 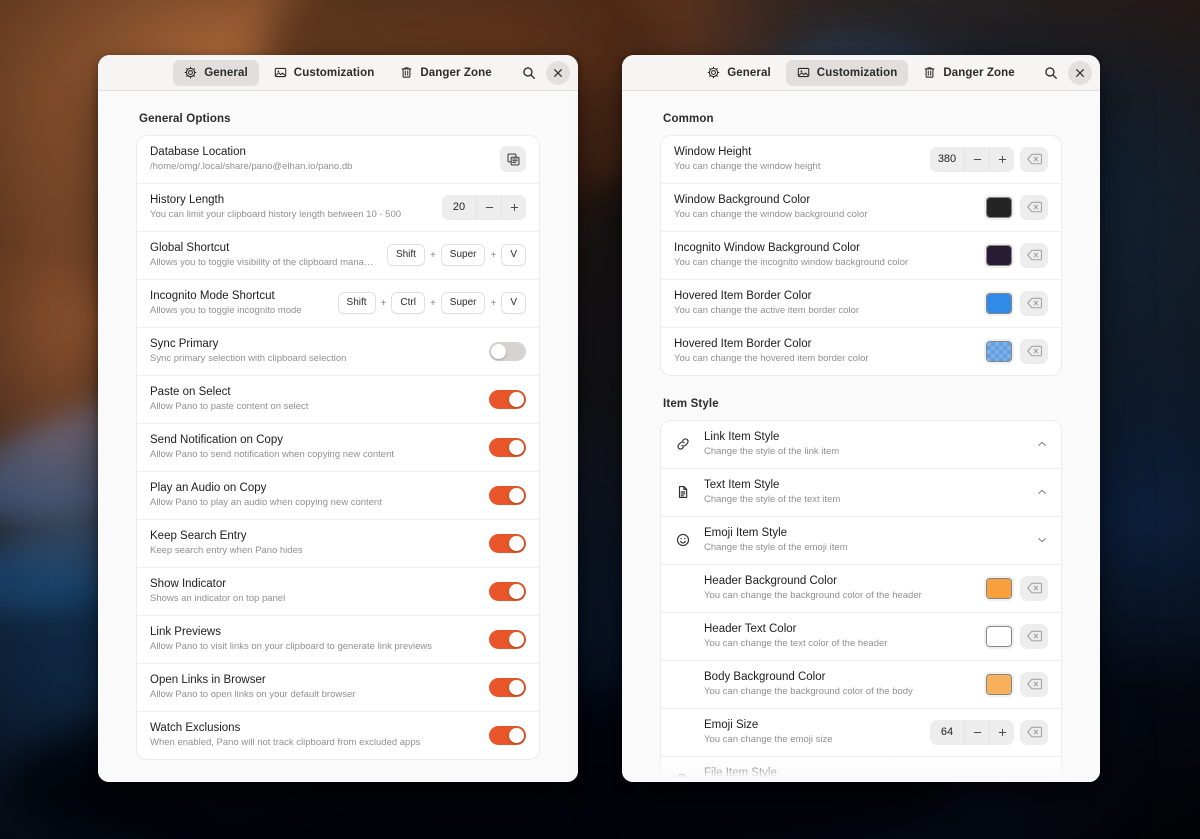 What do you see at coordinates (999, 351) in the screenshot?
I see `hovered-item-border-color-swatch` at bounding box center [999, 351].